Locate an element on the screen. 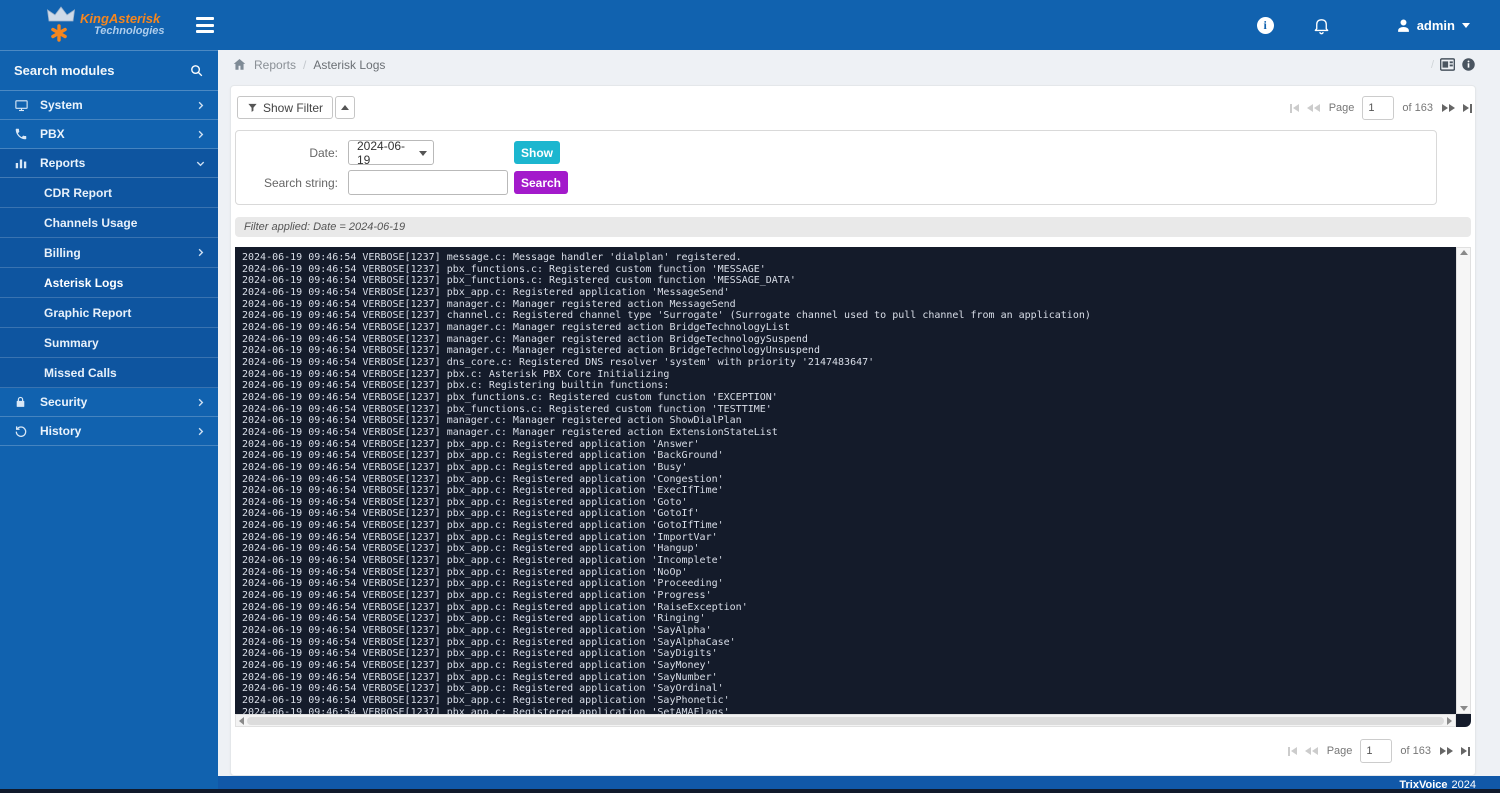 This screenshot has height=793, width=1500. sidebar-item-channels-usage: Channels Usage is located at coordinates (109, 223).